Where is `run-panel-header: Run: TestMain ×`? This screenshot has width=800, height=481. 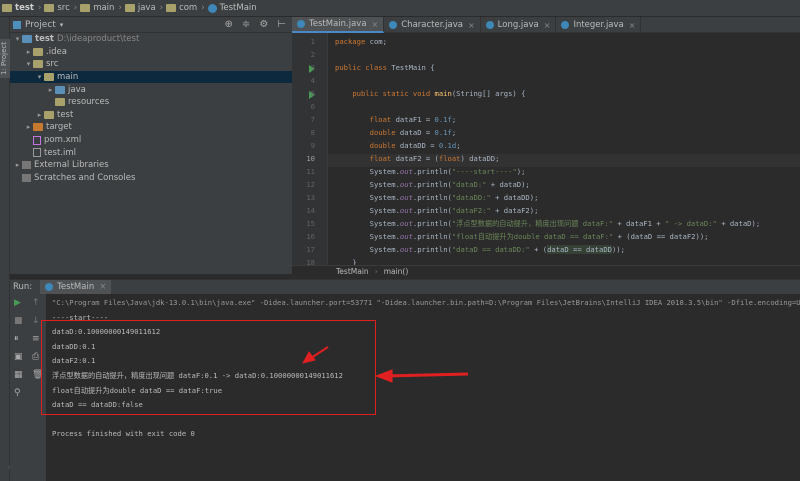 run-panel-header: Run: TestMain × is located at coordinates (405, 287).